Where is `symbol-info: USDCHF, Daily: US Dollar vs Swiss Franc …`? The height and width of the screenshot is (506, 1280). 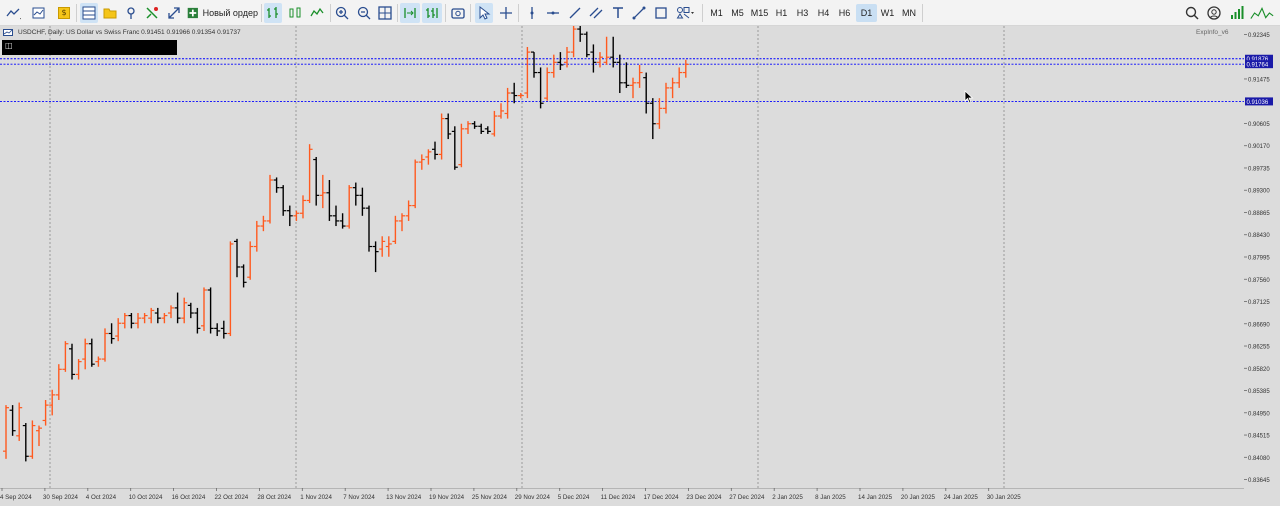 symbol-info: USDCHF, Daily: US Dollar vs Swiss Franc … is located at coordinates (129, 32).